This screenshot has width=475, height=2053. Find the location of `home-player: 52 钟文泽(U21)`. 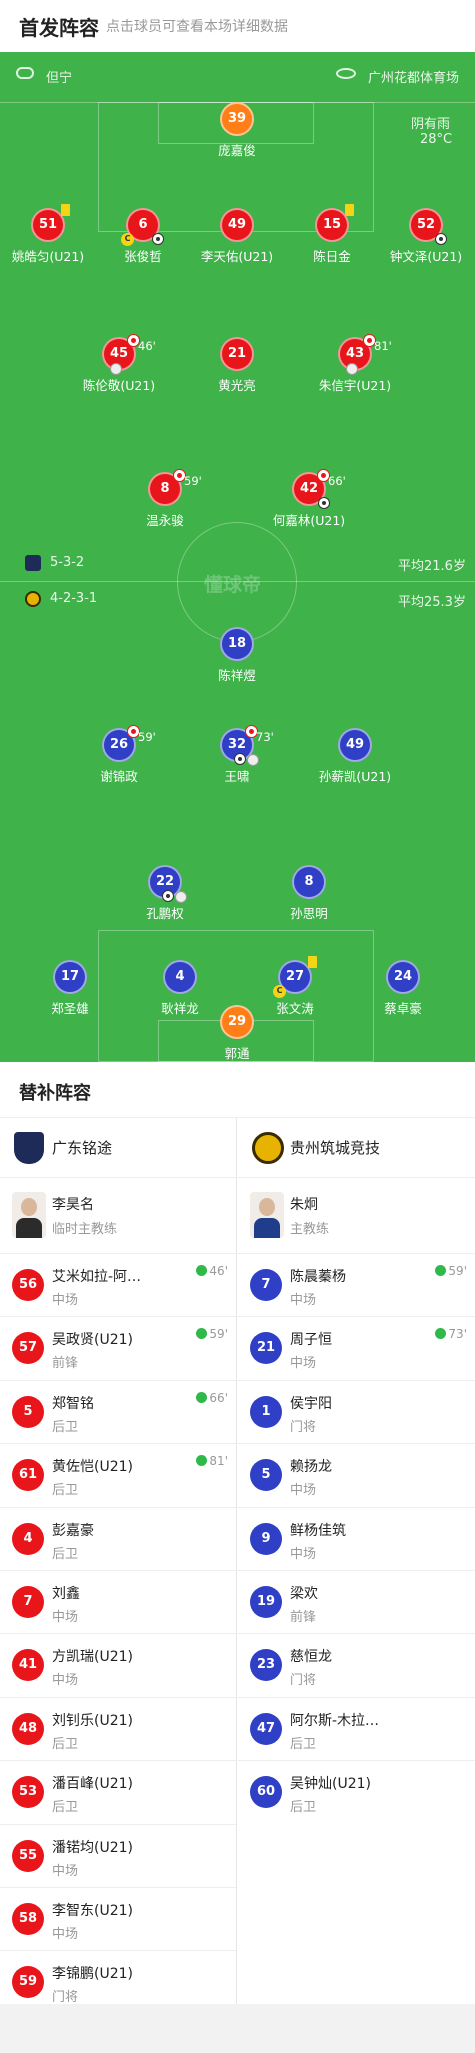

home-player: 52 钟文泽(U21) is located at coordinates (420, 236).